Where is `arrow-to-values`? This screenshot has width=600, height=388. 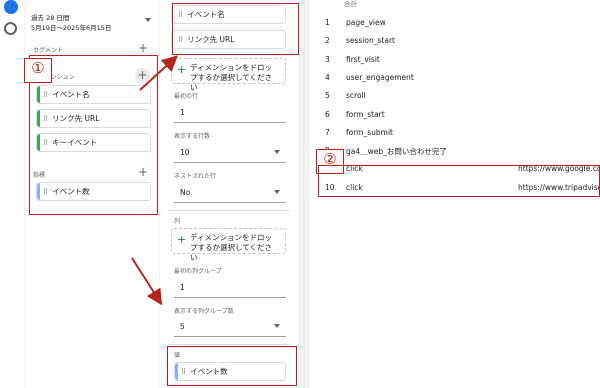
arrow-to-values is located at coordinates (147, 281).